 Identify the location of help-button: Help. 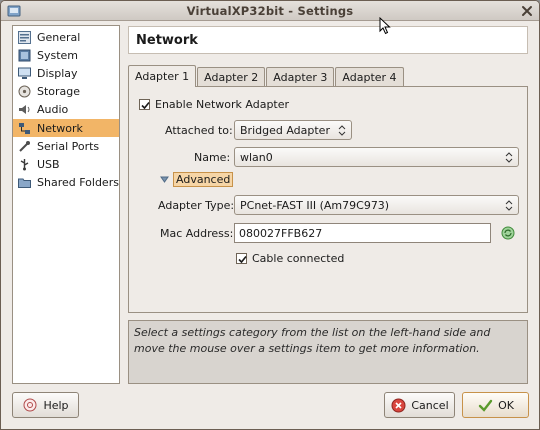
(45, 405).